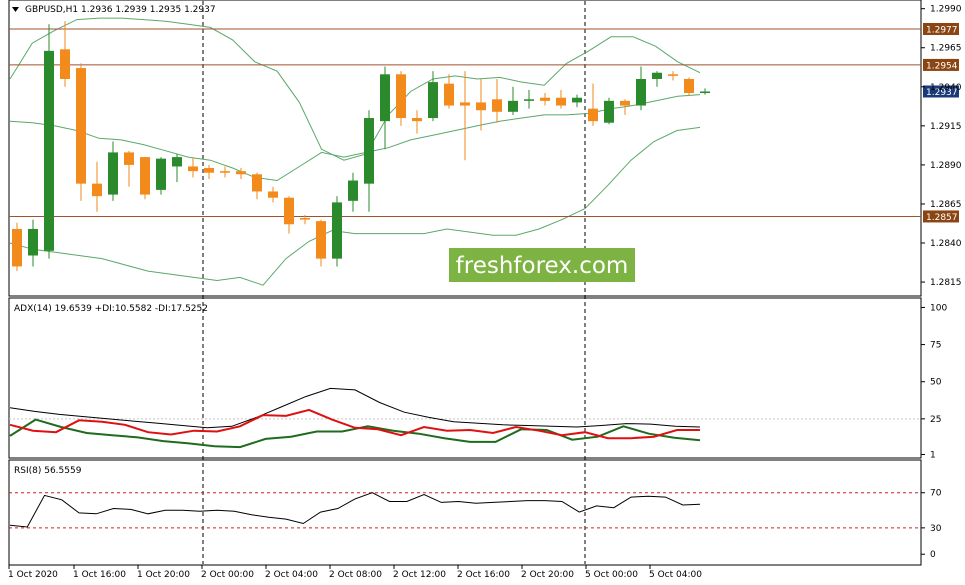 The image size is (965, 585). What do you see at coordinates (227, 575) in the screenshot?
I see `time-tick-label: 2 Oct 00:00` at bounding box center [227, 575].